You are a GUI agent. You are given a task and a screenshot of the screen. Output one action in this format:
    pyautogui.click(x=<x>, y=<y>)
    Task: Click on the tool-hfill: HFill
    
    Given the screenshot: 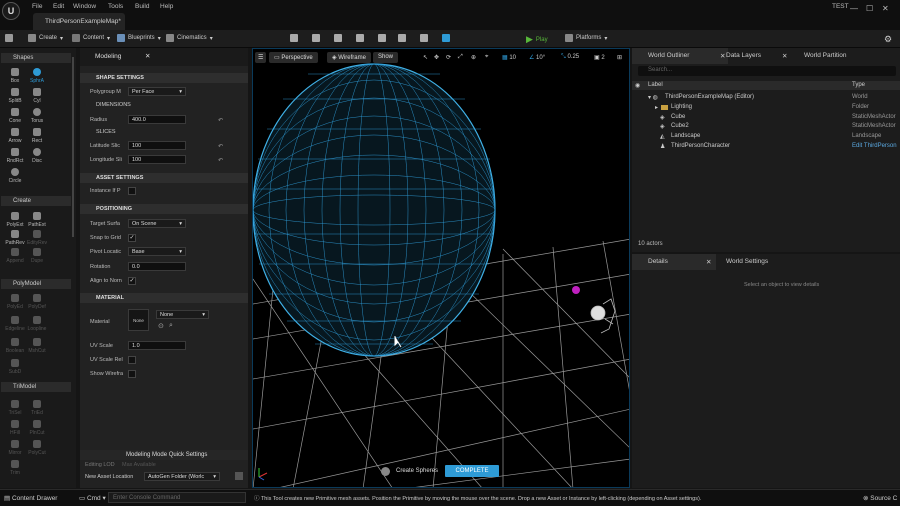 What is the action you would take?
    pyautogui.click(x=15, y=428)
    